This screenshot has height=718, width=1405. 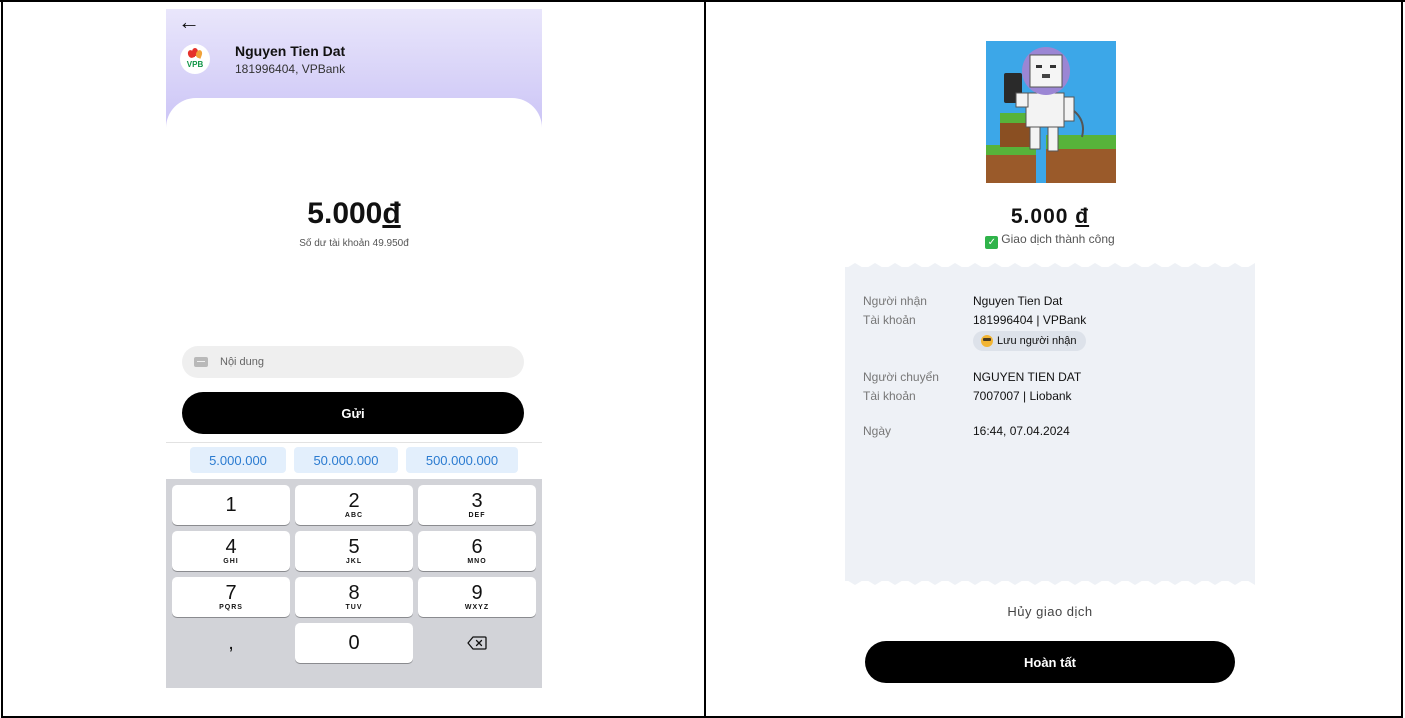 I want to click on check-icon: ✓, so click(x=992, y=242).